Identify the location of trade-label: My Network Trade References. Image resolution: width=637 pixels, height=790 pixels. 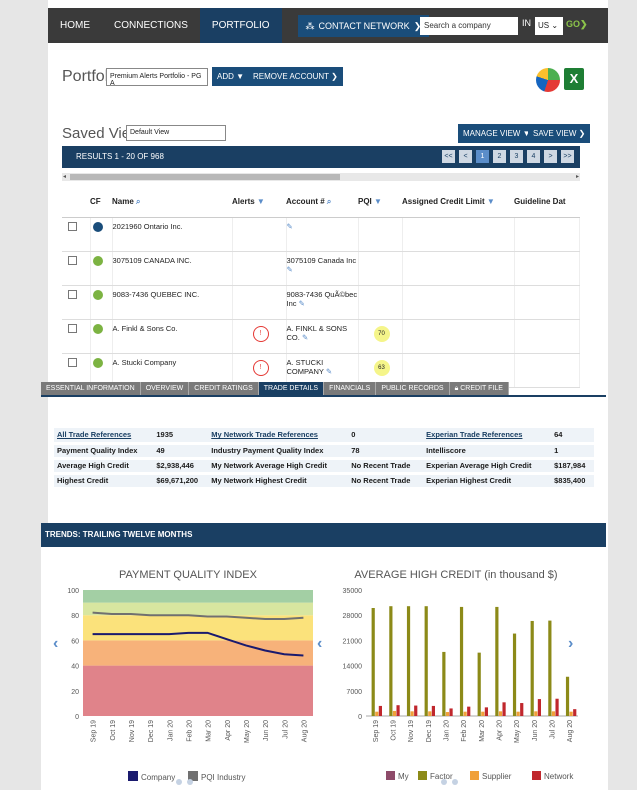
(278, 436).